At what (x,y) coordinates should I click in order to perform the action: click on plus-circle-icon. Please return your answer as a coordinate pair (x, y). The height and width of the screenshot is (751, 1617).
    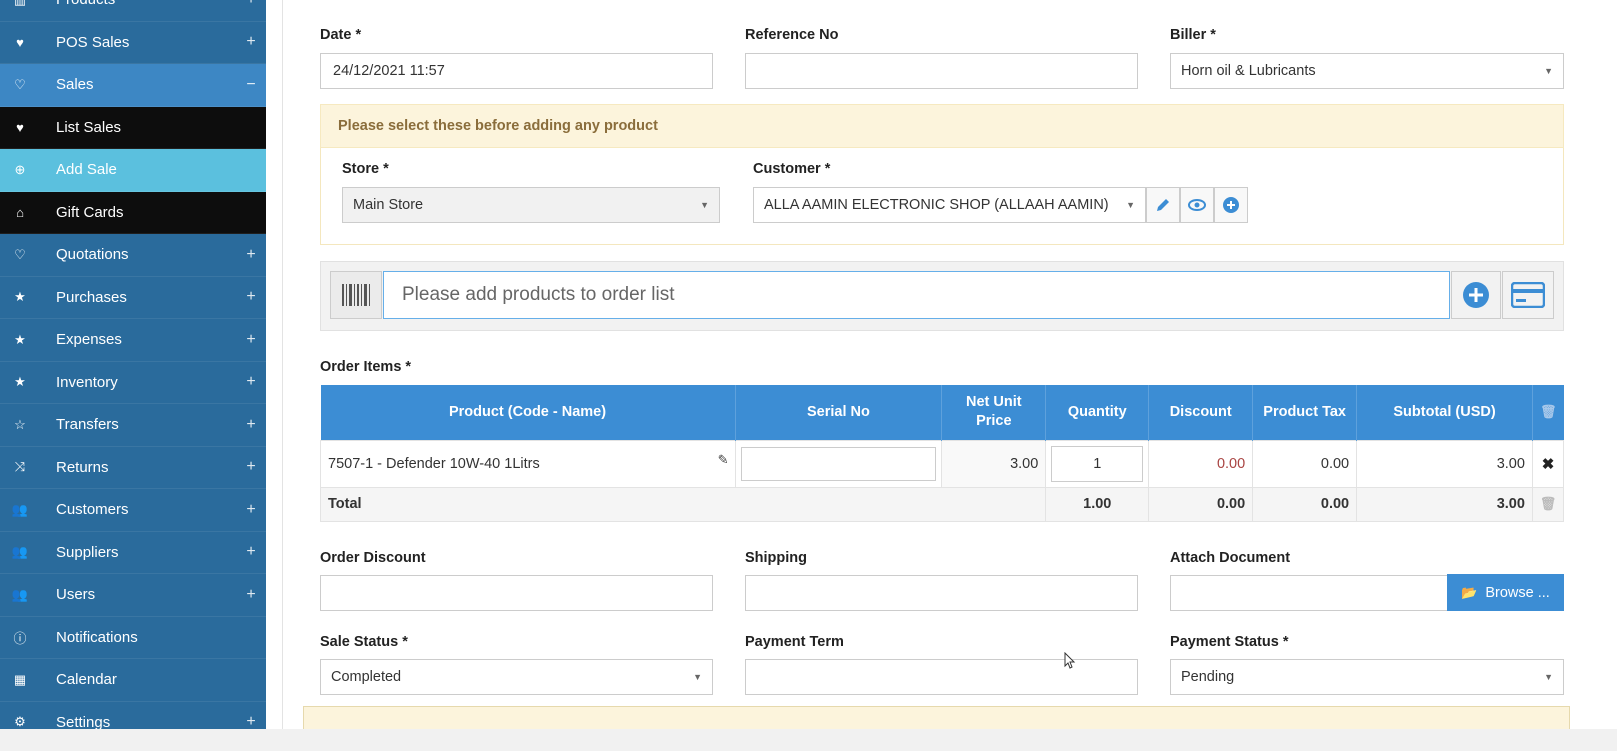
    Looking at the image, I should click on (1476, 295).